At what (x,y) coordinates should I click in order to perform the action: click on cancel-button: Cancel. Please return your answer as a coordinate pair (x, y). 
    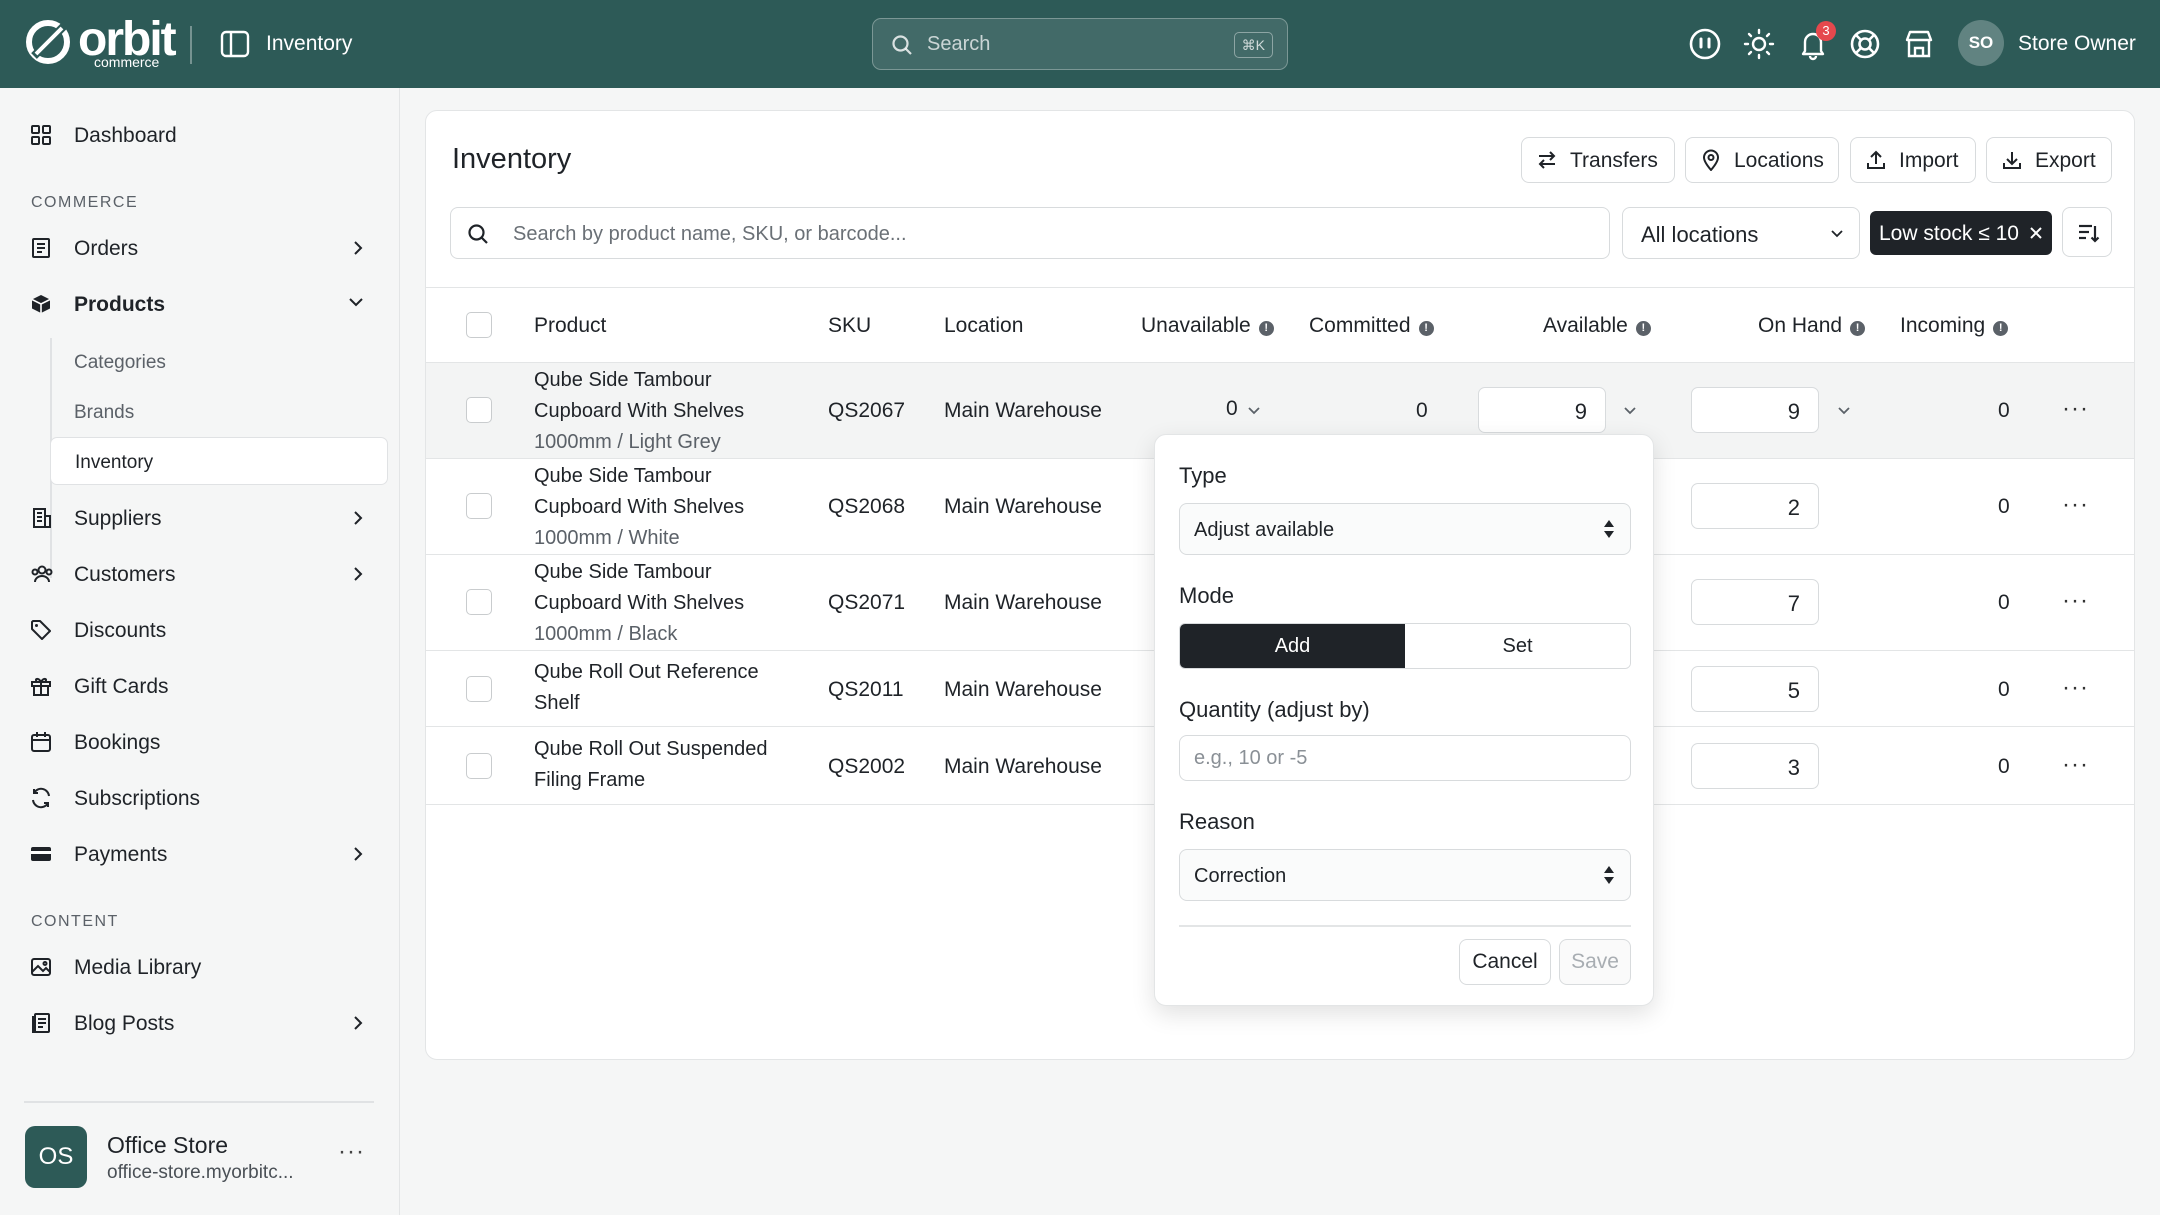
    Looking at the image, I should click on (1505, 962).